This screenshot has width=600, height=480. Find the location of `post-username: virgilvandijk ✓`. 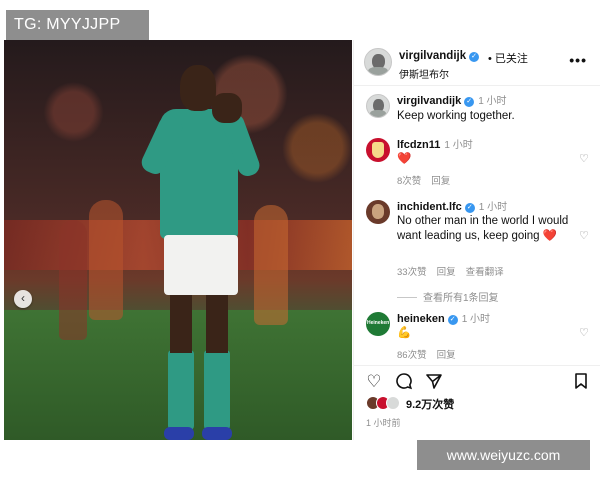

post-username: virgilvandijk ✓ is located at coordinates (439, 56).